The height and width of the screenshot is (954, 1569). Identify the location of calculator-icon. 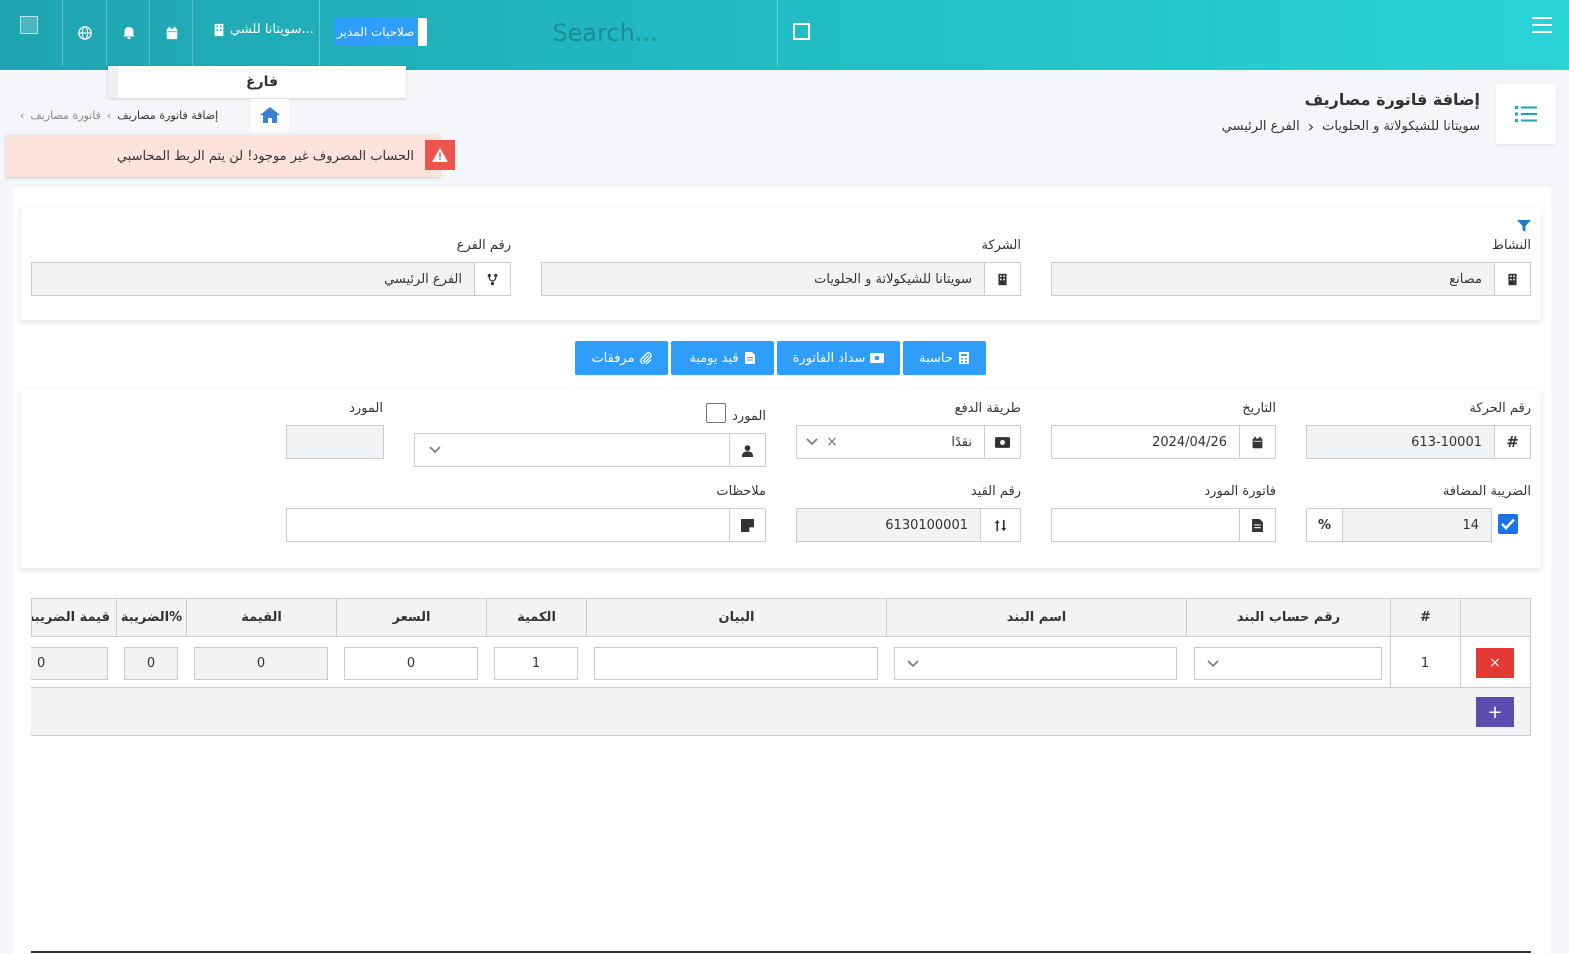
(963, 358).